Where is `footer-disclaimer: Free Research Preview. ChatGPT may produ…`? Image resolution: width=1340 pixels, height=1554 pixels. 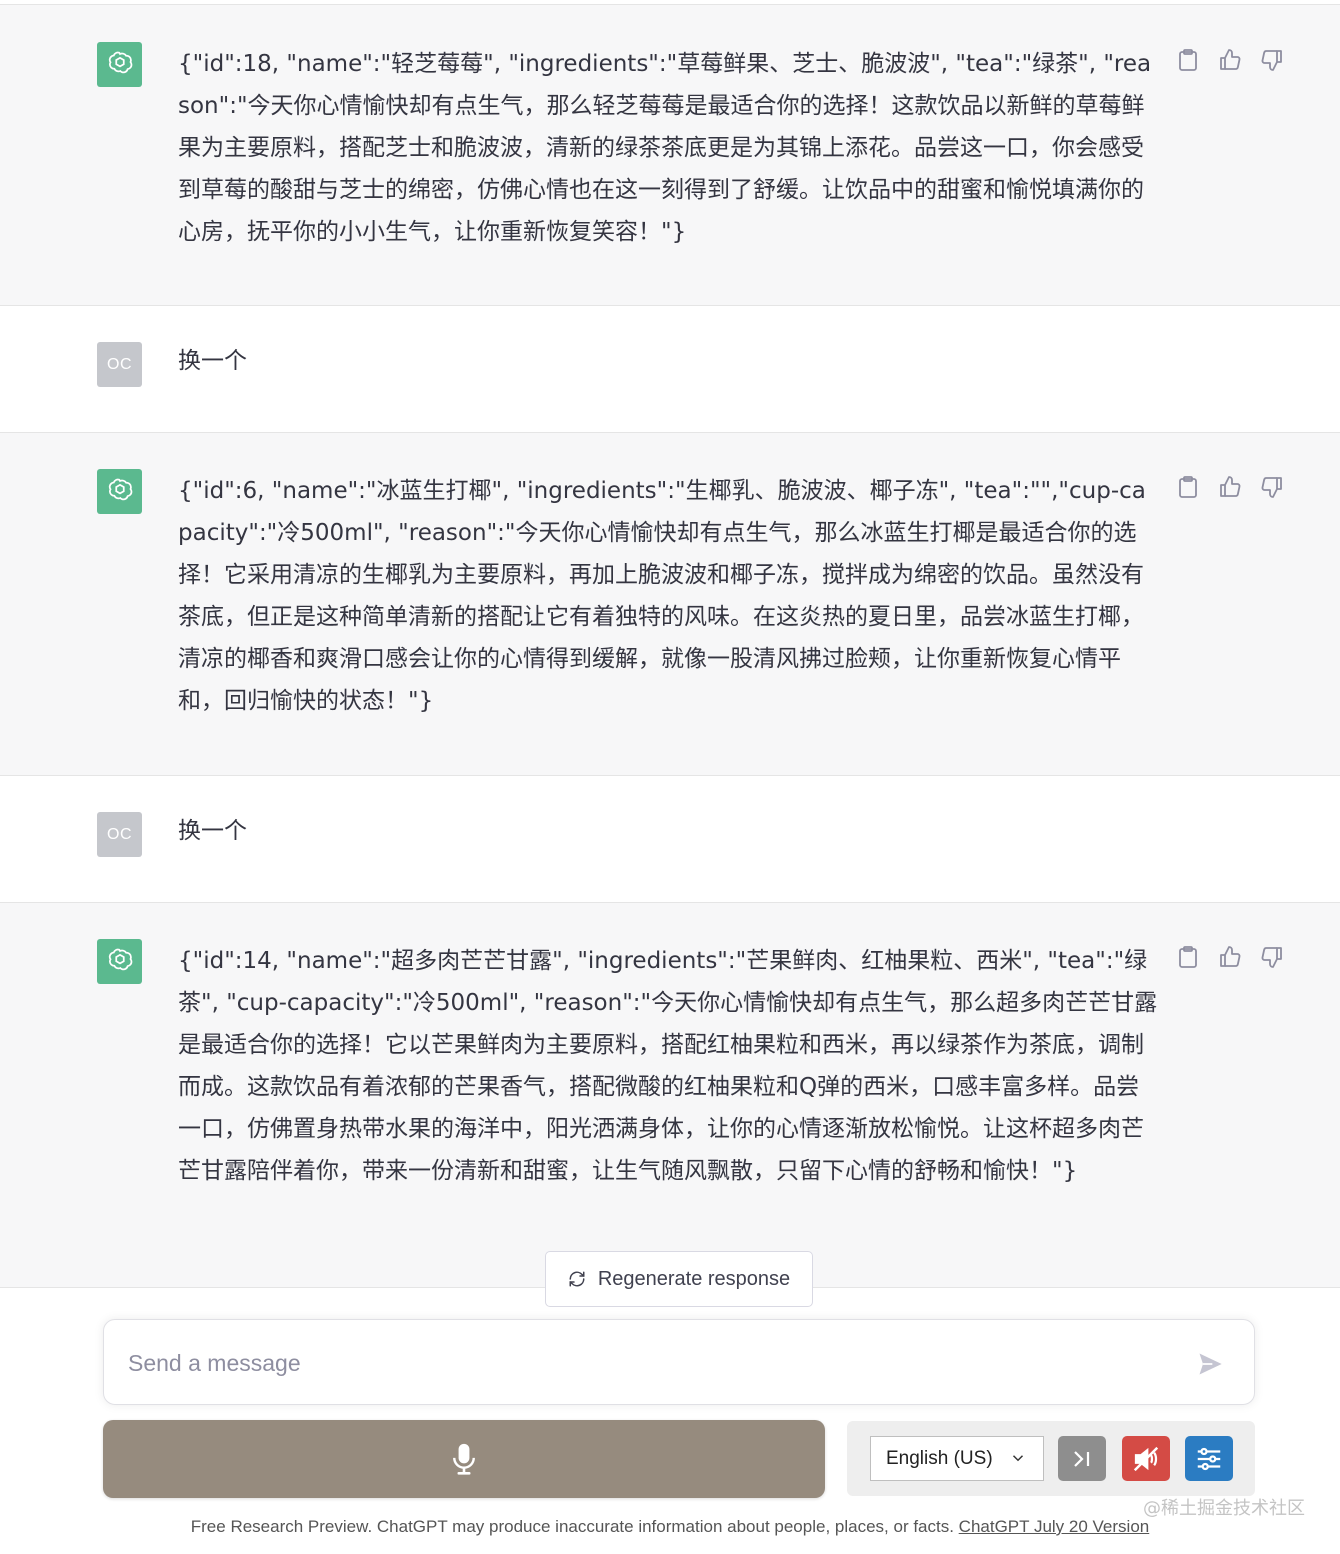 footer-disclaimer: Free Research Preview. ChatGPT may produ… is located at coordinates (574, 1526).